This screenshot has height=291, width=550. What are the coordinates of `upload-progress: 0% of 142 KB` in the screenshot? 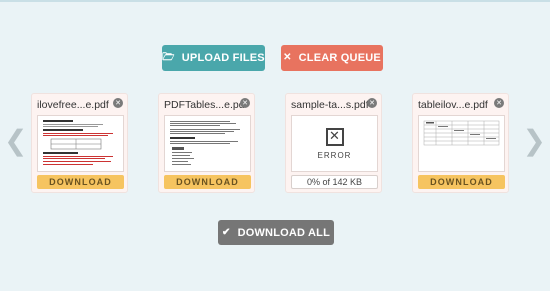 It's located at (334, 182).